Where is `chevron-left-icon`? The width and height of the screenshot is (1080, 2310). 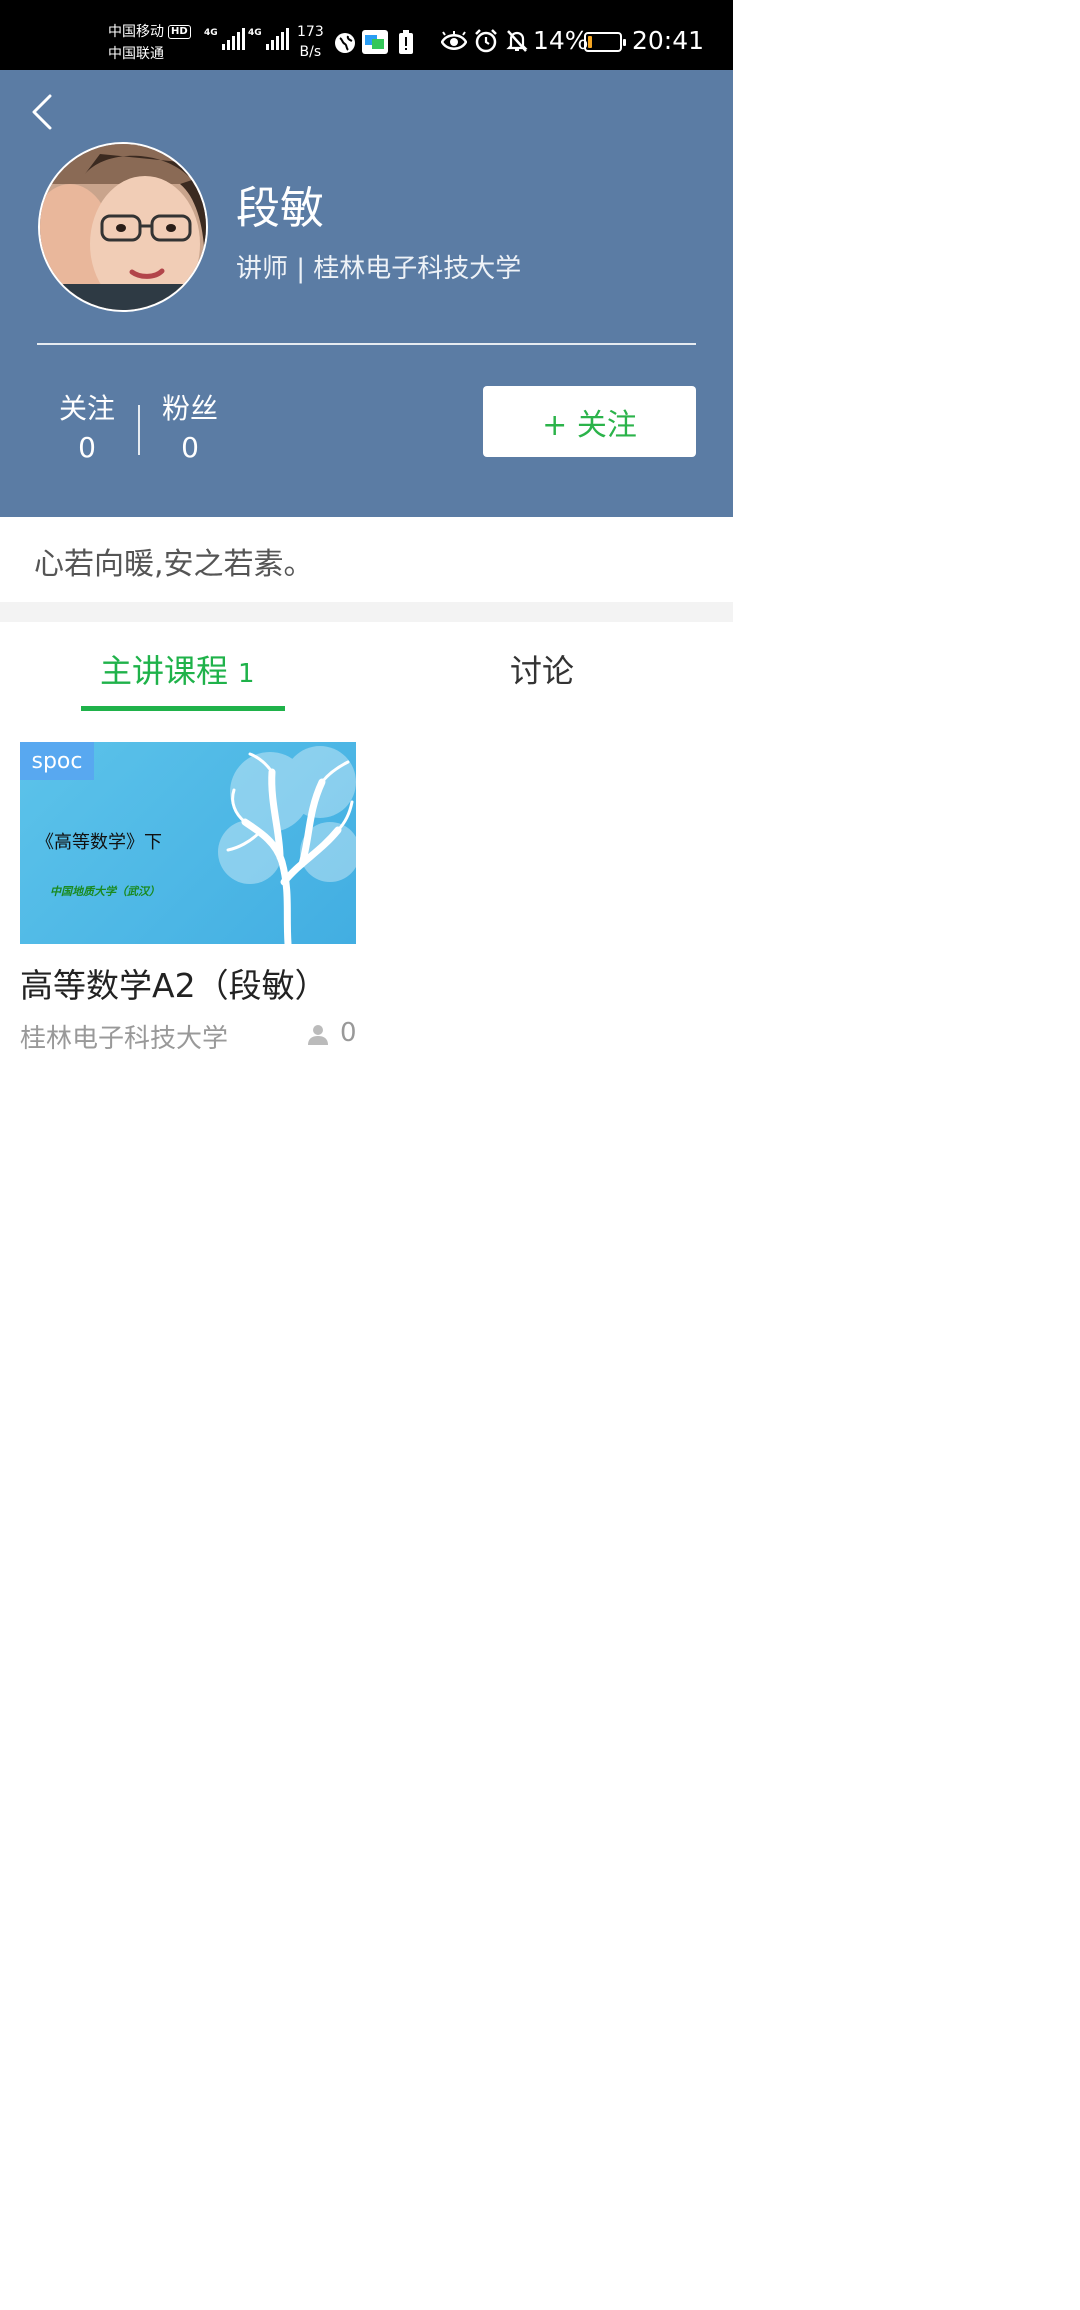
chevron-left-icon is located at coordinates (42, 112).